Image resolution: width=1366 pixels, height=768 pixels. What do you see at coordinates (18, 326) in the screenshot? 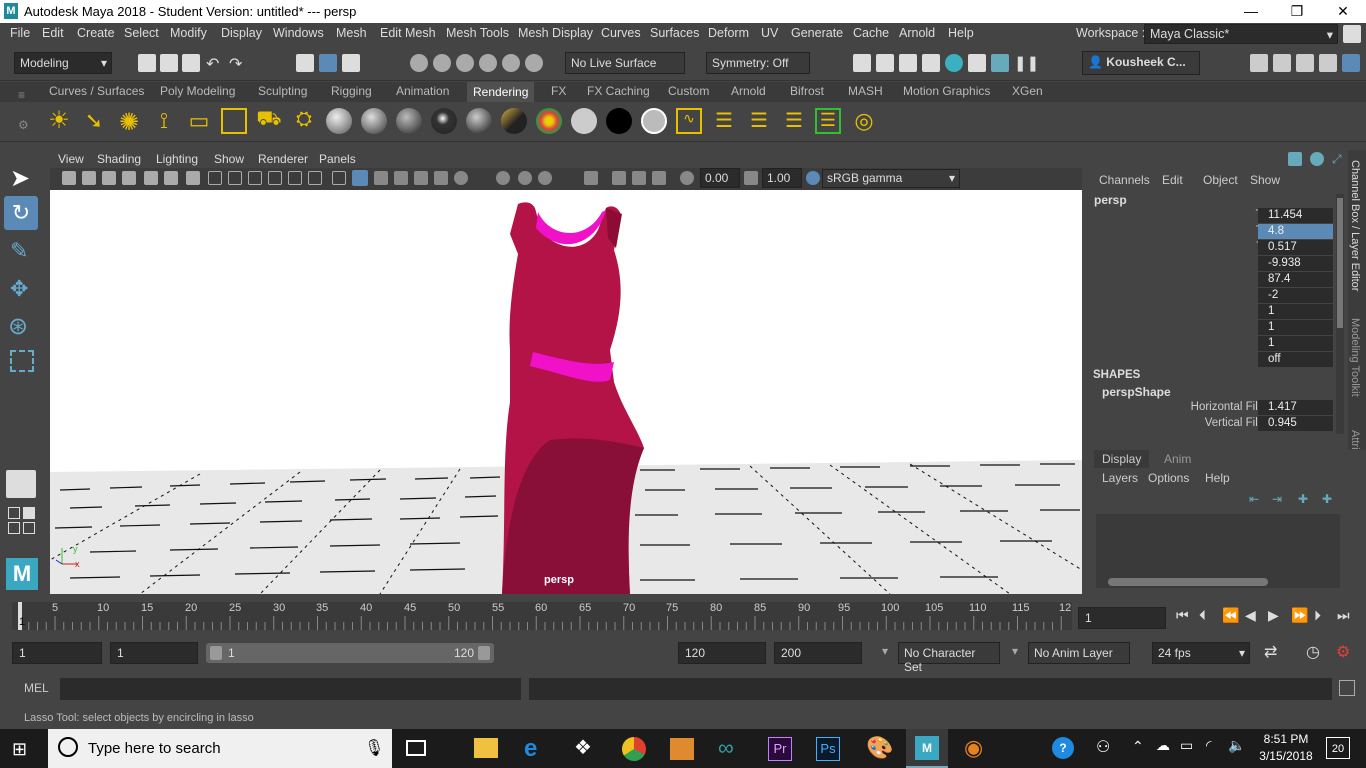
I see `rotate-tool-icon: ⊛` at bounding box center [18, 326].